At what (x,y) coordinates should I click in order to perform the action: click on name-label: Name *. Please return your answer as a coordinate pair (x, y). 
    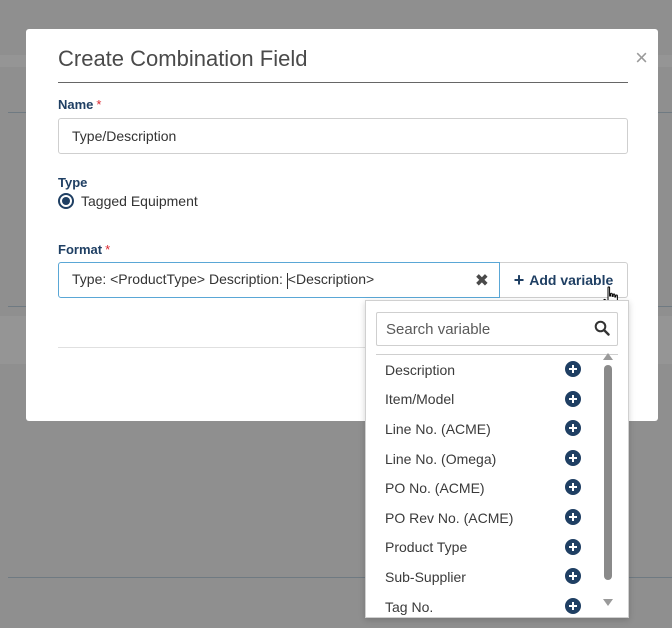
    Looking at the image, I should click on (79, 104).